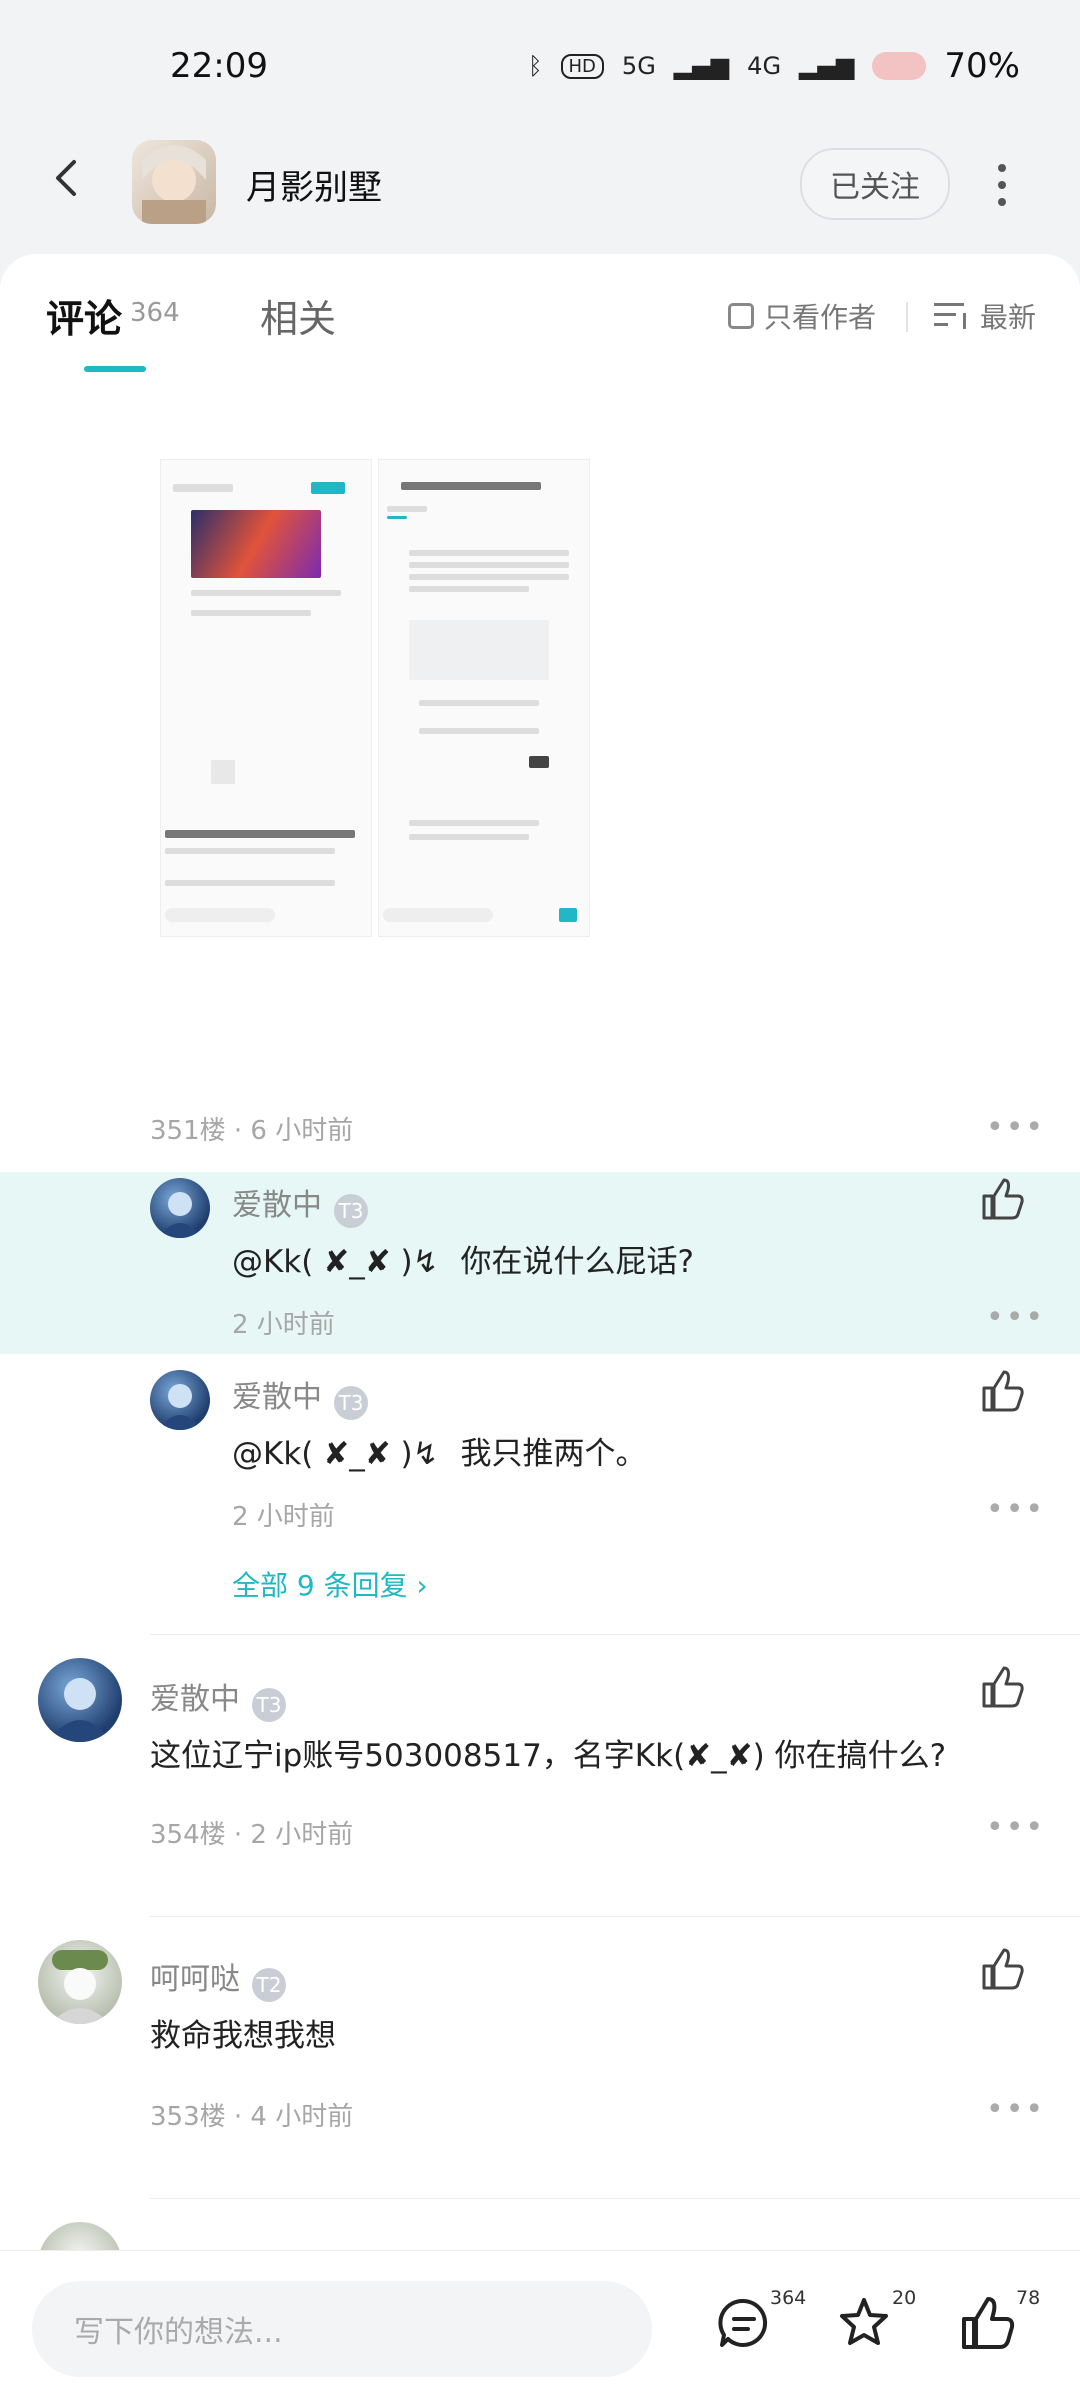  What do you see at coordinates (298, 315) in the screenshot?
I see `tab-related: 相关` at bounding box center [298, 315].